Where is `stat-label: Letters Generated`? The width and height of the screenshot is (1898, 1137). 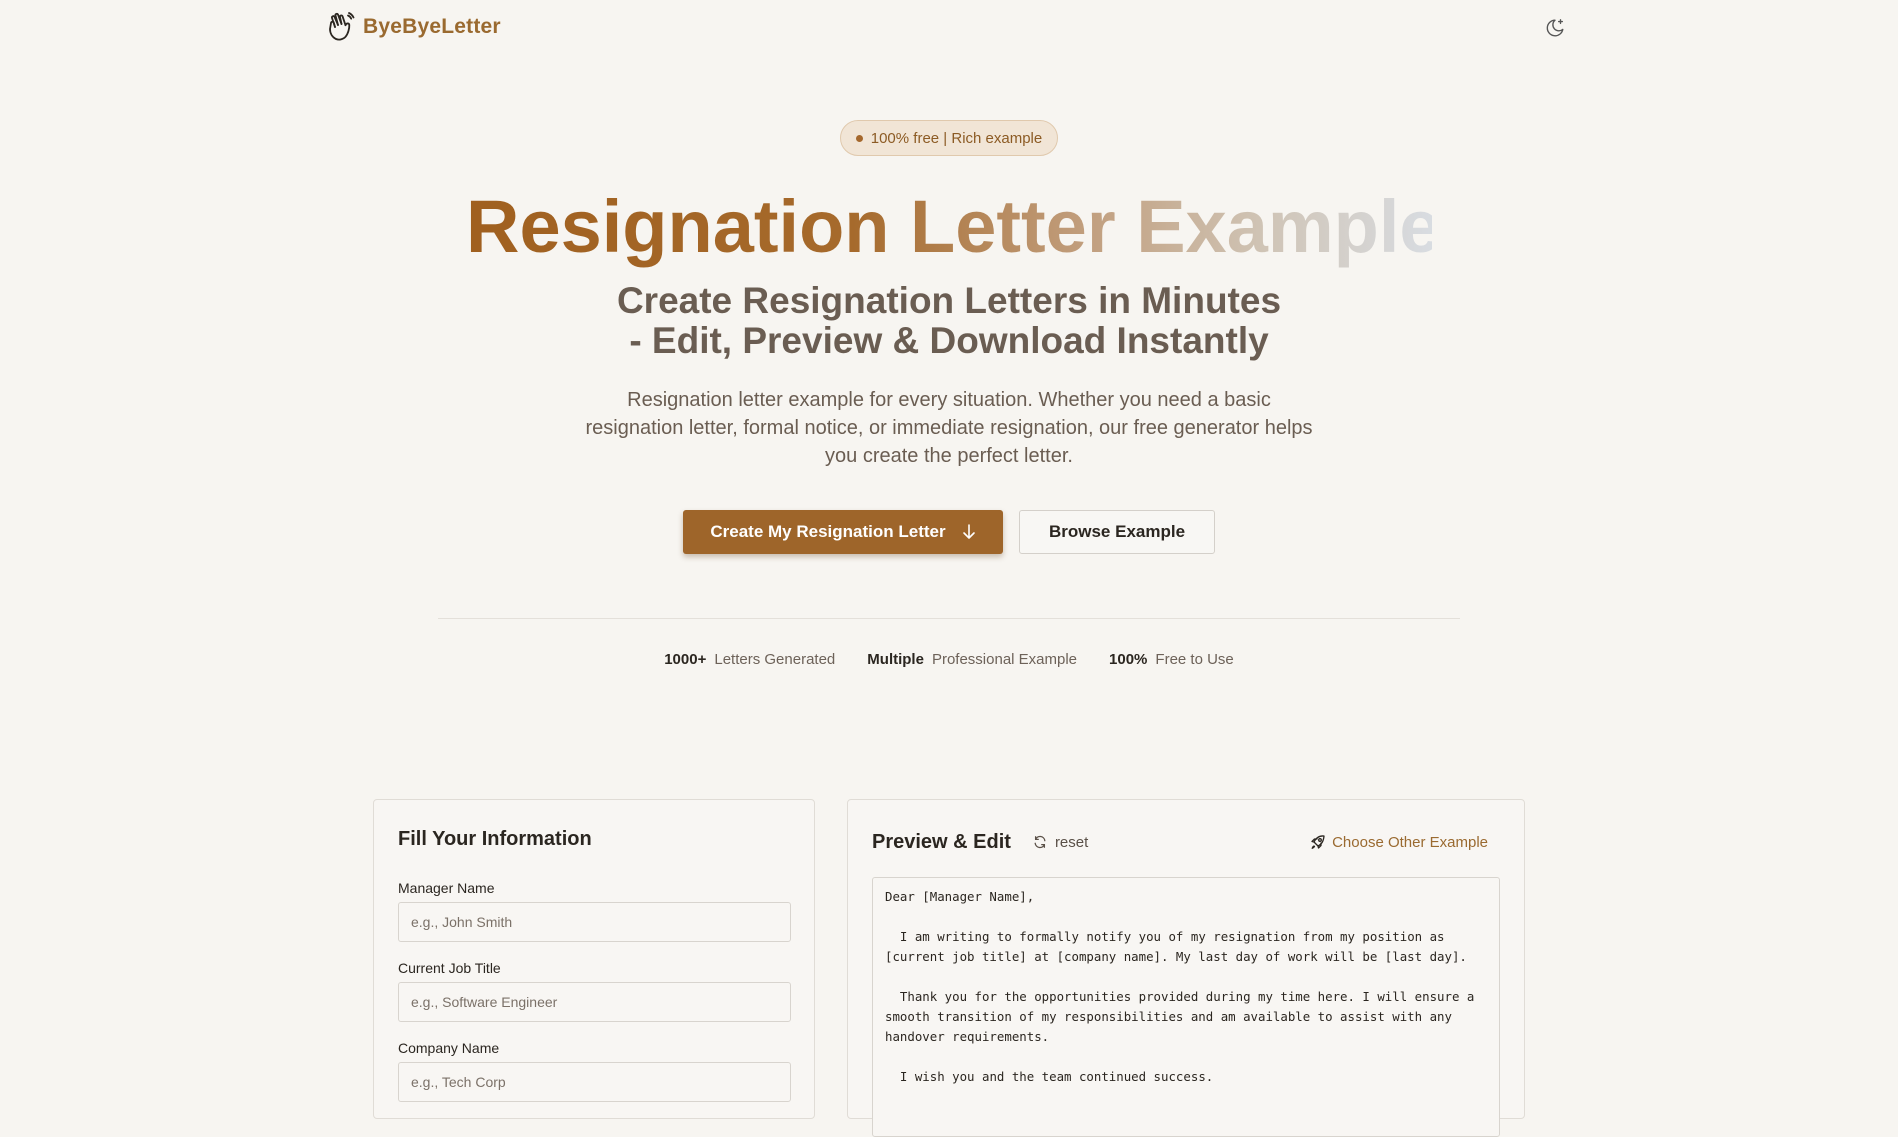
stat-label: Letters Generated is located at coordinates (775, 659).